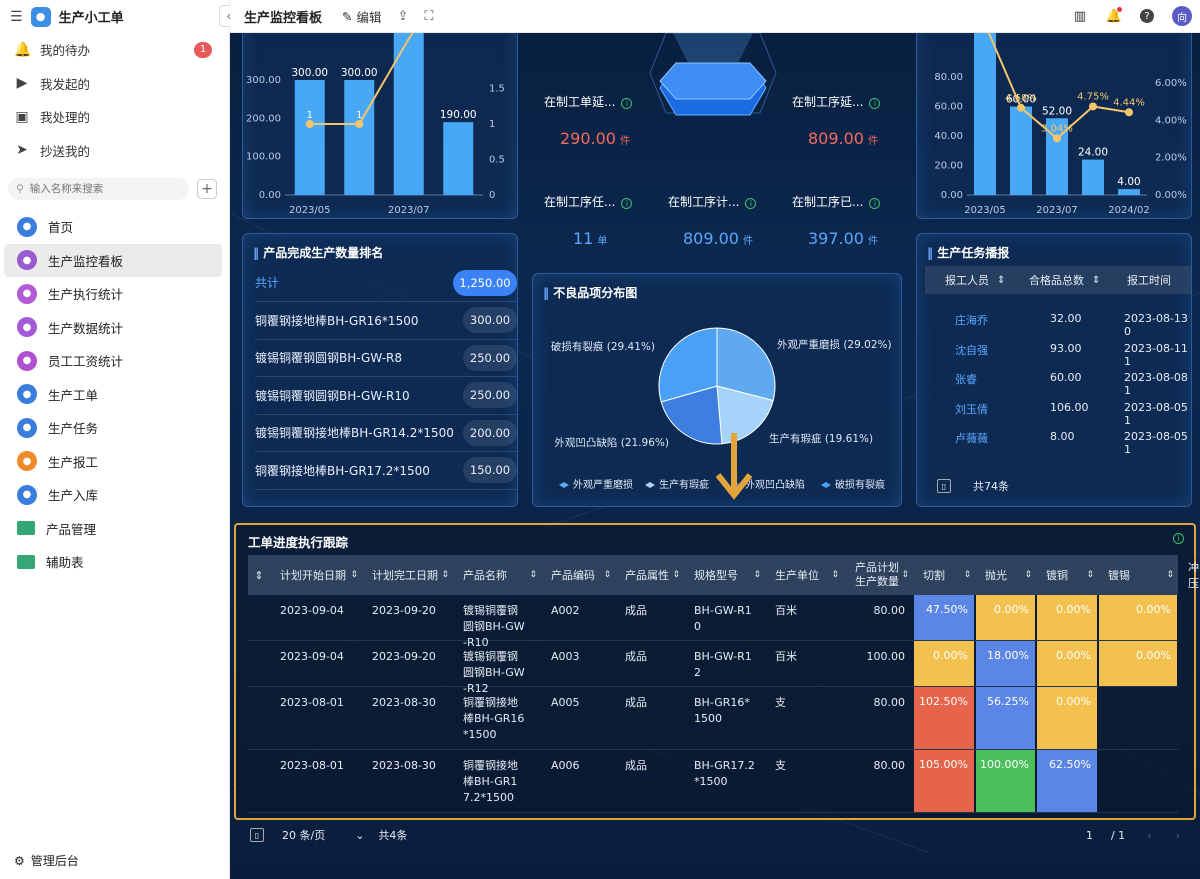 Image resolution: width=1200 pixels, height=879 pixels. Describe the element at coordinates (1182, 16) in the screenshot. I see `avatar: 向` at that location.